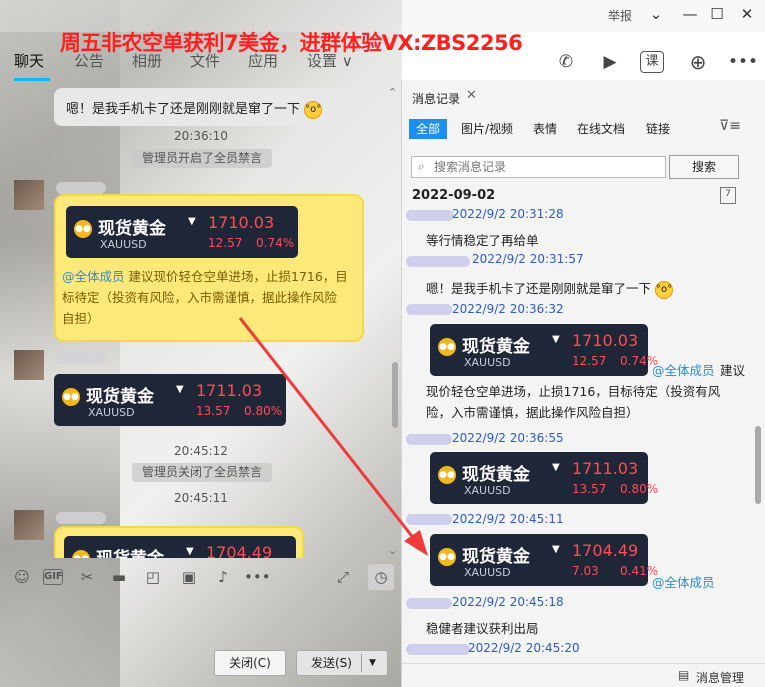  Describe the element at coordinates (223, 577) in the screenshot. I see `bell-icon: ♪` at that location.